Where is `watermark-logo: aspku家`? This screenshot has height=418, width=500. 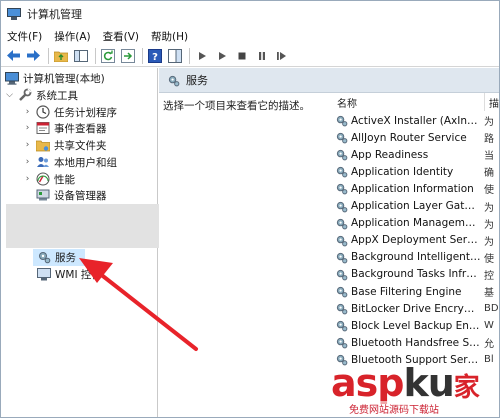
watermark-logo: aspku家 is located at coordinates (405, 383).